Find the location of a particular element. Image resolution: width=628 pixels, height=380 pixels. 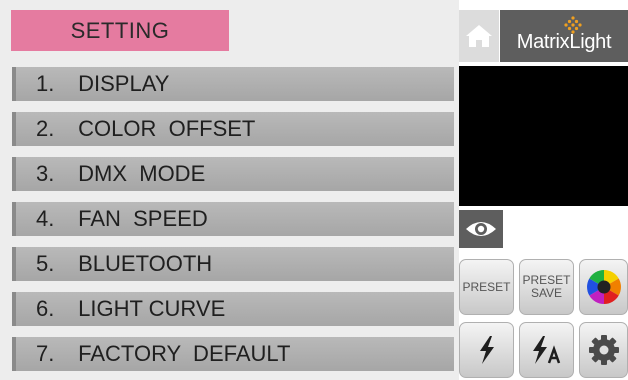

eye-button is located at coordinates (481, 229).